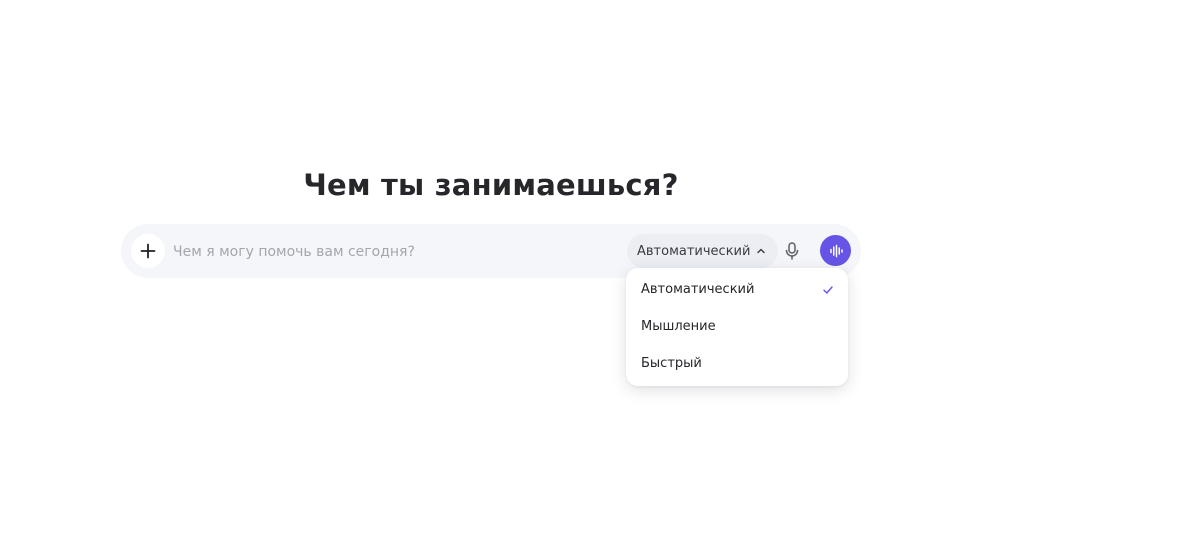 This screenshot has width=1200, height=544. I want to click on voice-mode-button, so click(835, 250).